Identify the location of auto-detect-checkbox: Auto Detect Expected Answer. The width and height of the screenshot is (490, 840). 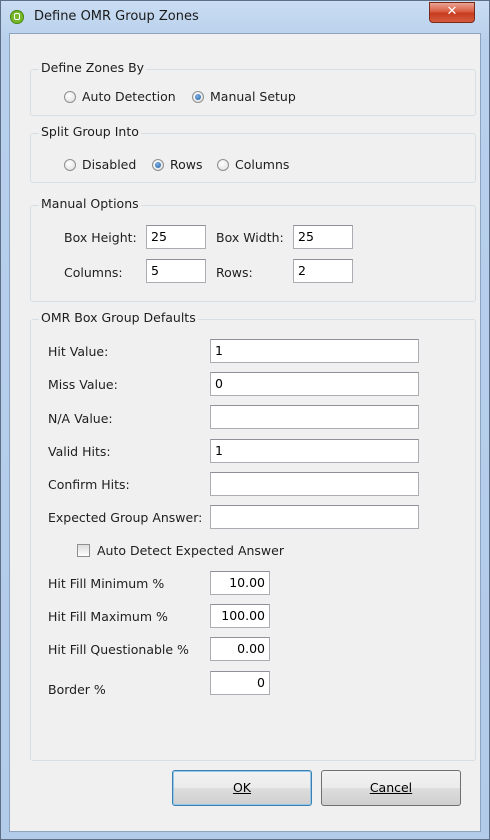
(180, 550).